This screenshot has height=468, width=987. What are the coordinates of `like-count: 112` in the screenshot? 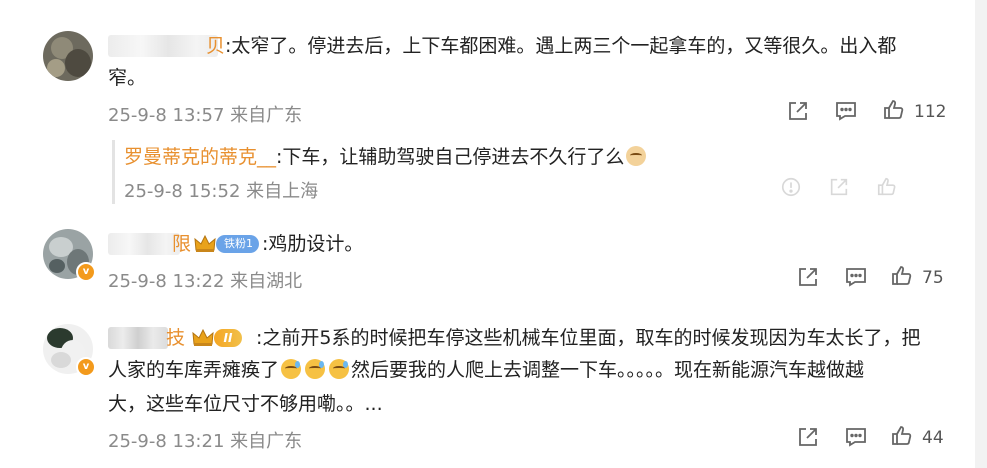 It's located at (930, 112).